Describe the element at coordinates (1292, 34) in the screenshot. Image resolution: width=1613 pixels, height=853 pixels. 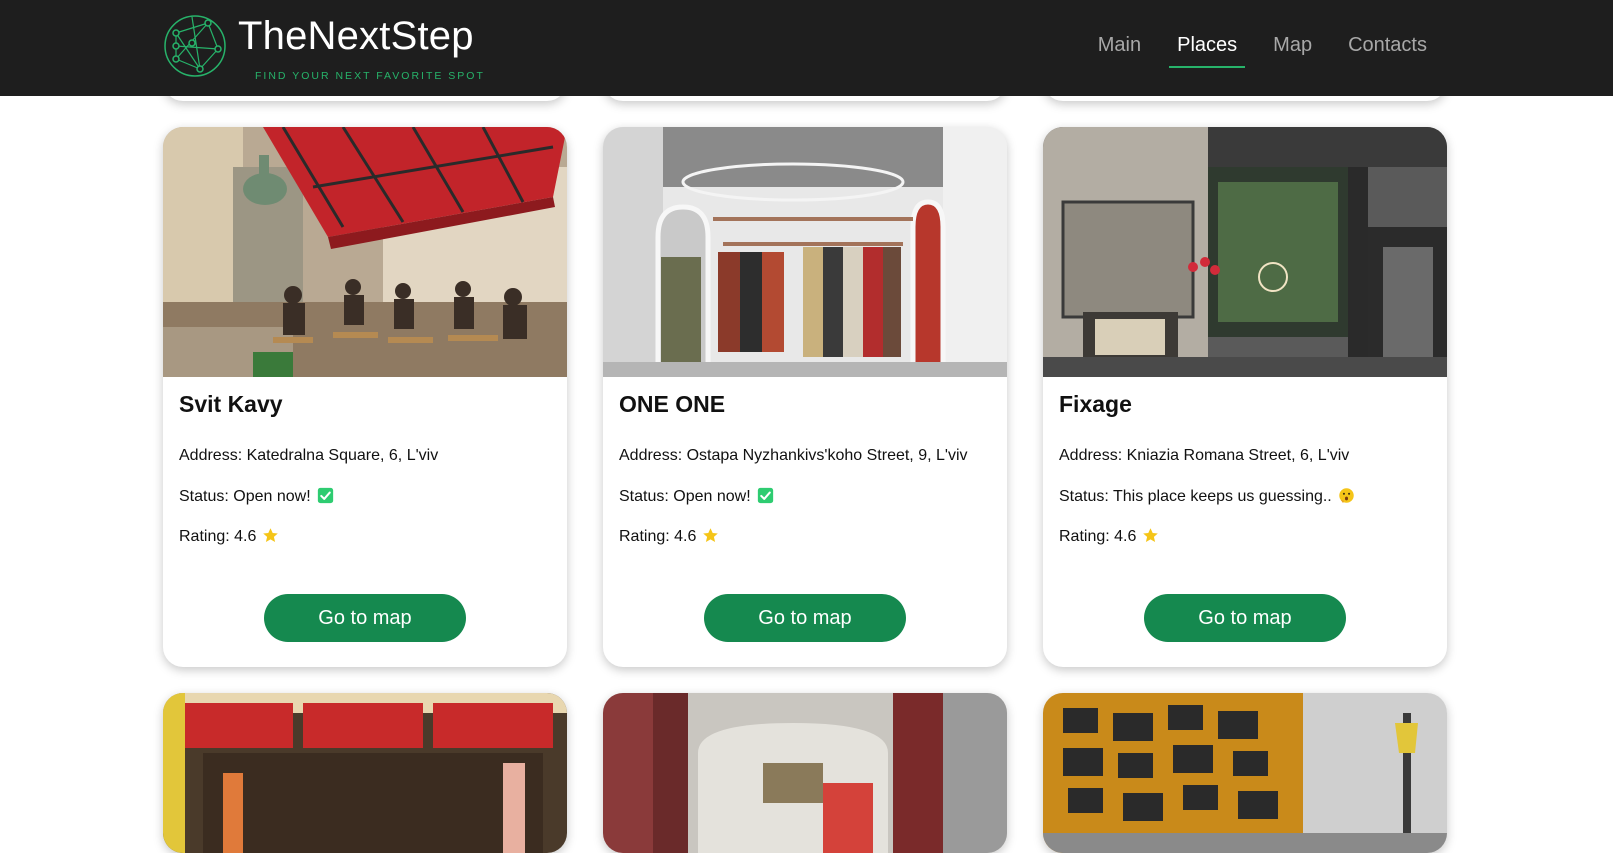
I see `nav-item-map: Map` at that location.